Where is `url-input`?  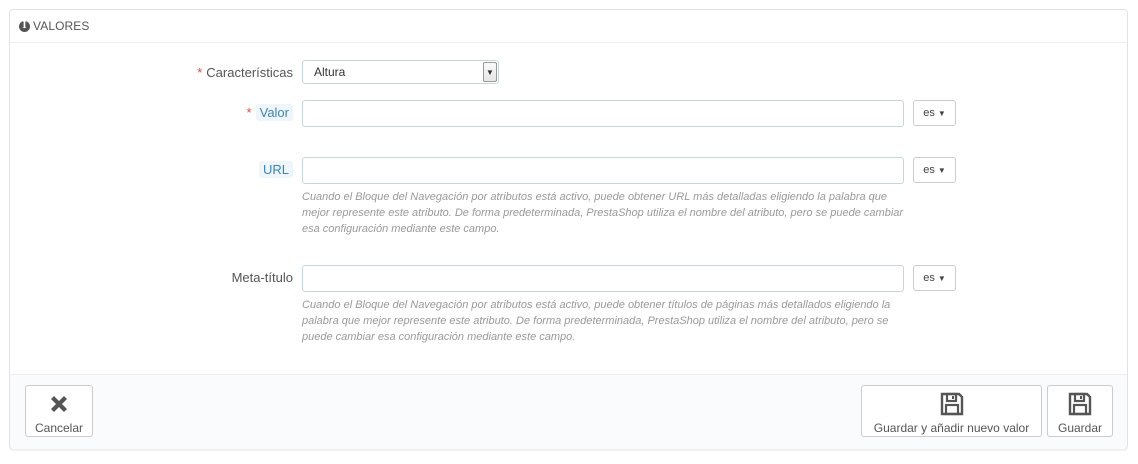
url-input is located at coordinates (603, 170).